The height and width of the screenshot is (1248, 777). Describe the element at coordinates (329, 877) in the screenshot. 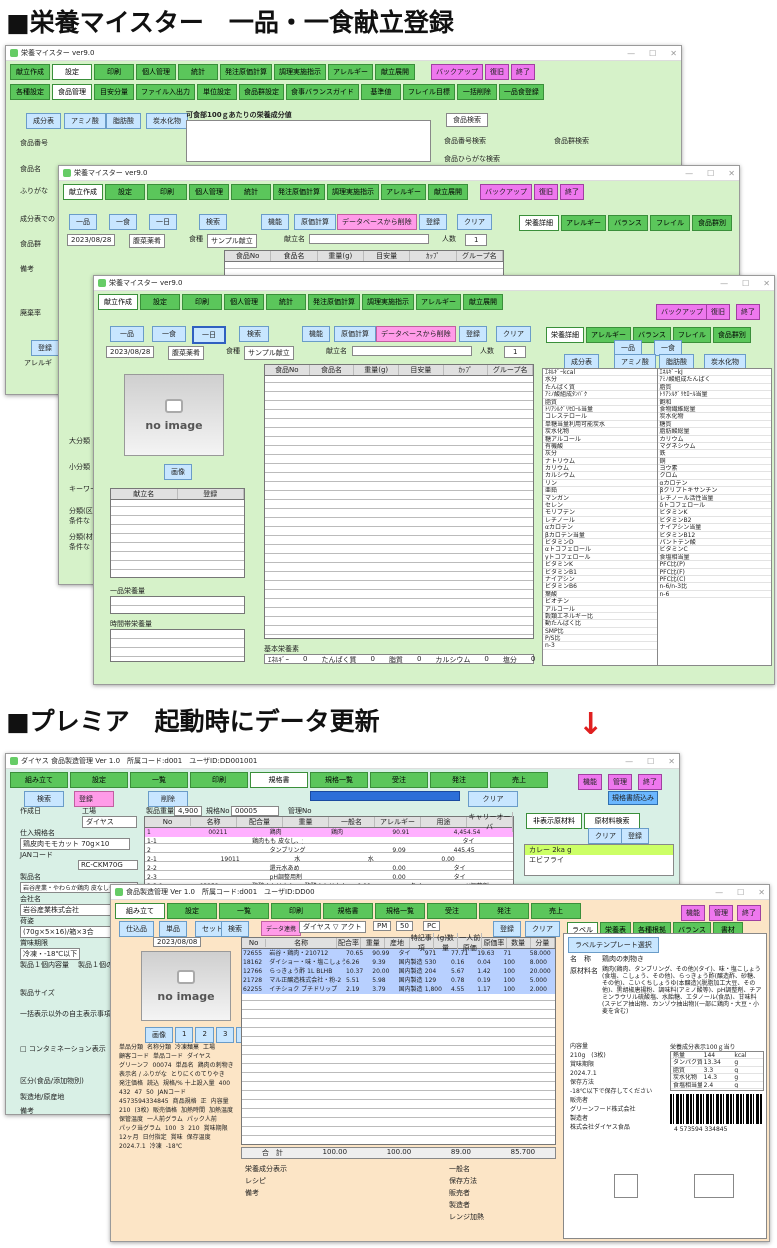

I see `table-row: 2-3 pH調整用剤 0.00 タイ` at that location.